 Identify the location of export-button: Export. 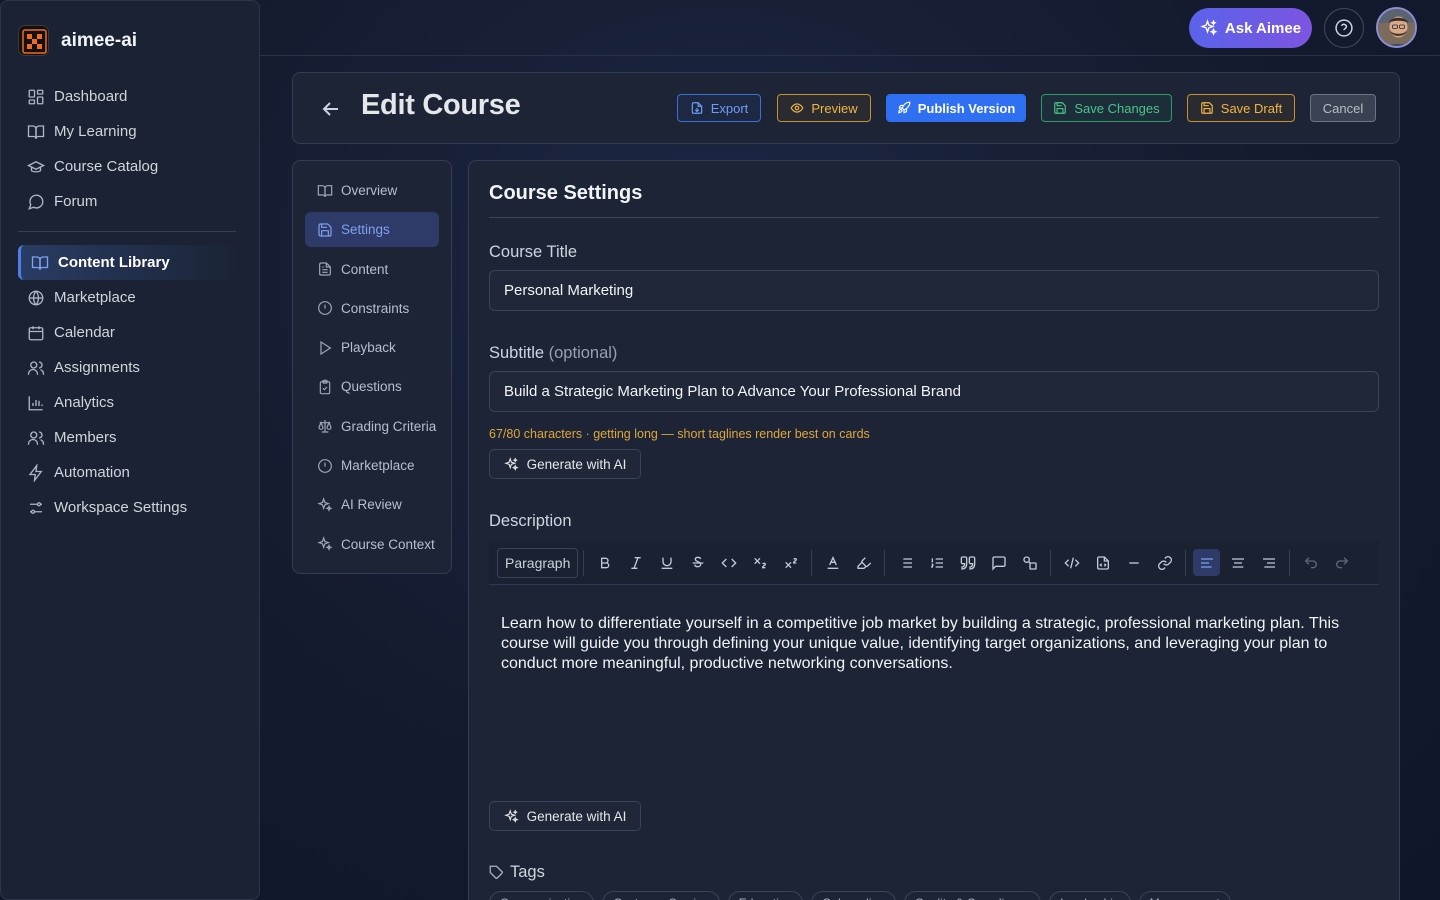
(719, 108).